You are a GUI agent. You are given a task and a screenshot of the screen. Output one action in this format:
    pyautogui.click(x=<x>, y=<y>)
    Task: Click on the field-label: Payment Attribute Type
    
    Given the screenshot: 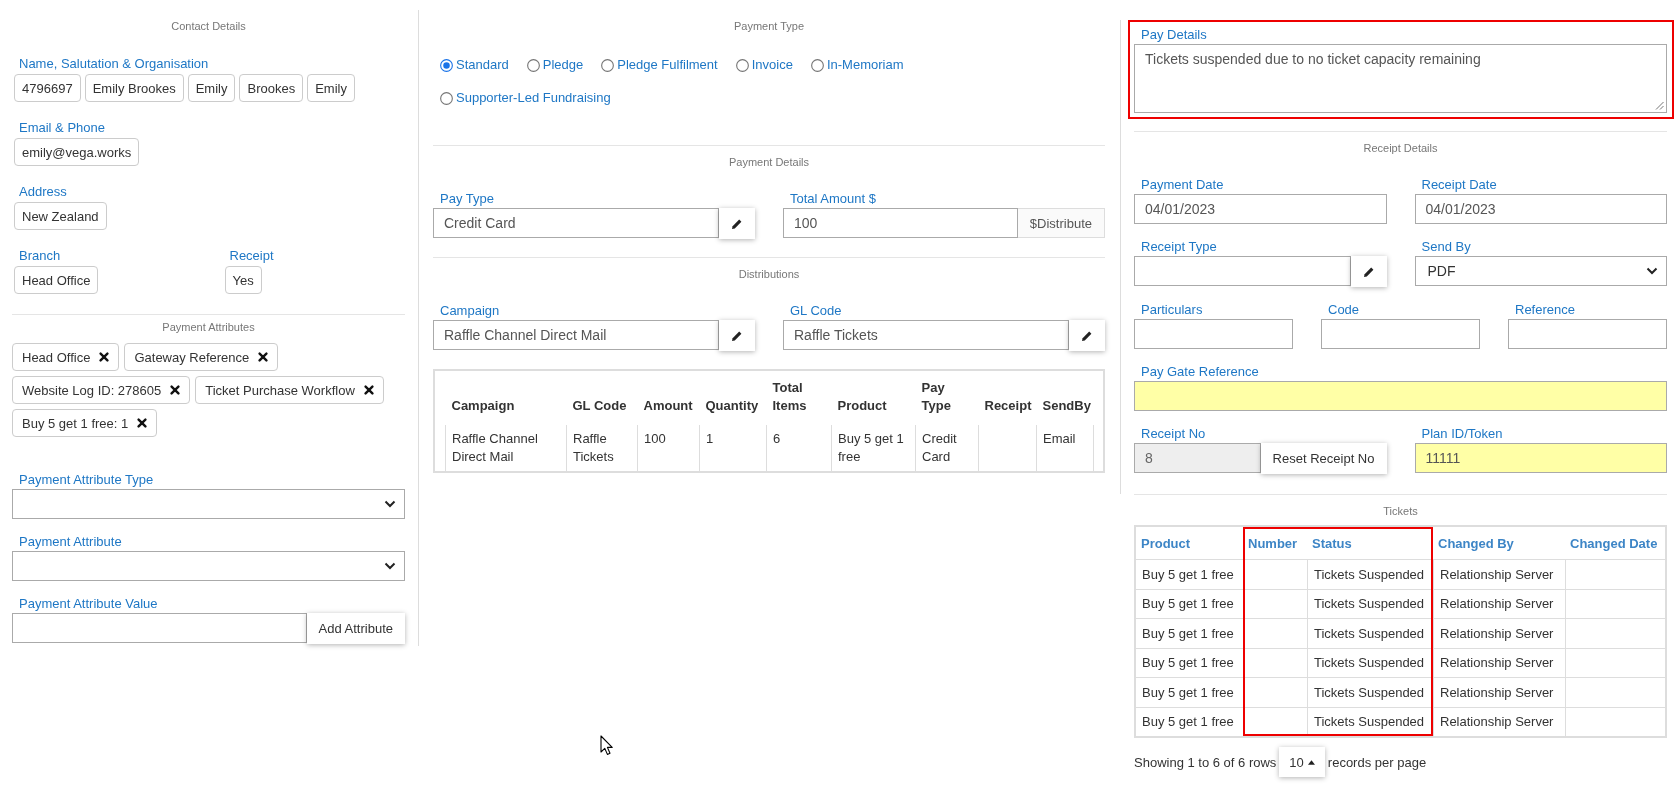 What is the action you would take?
    pyautogui.click(x=86, y=480)
    